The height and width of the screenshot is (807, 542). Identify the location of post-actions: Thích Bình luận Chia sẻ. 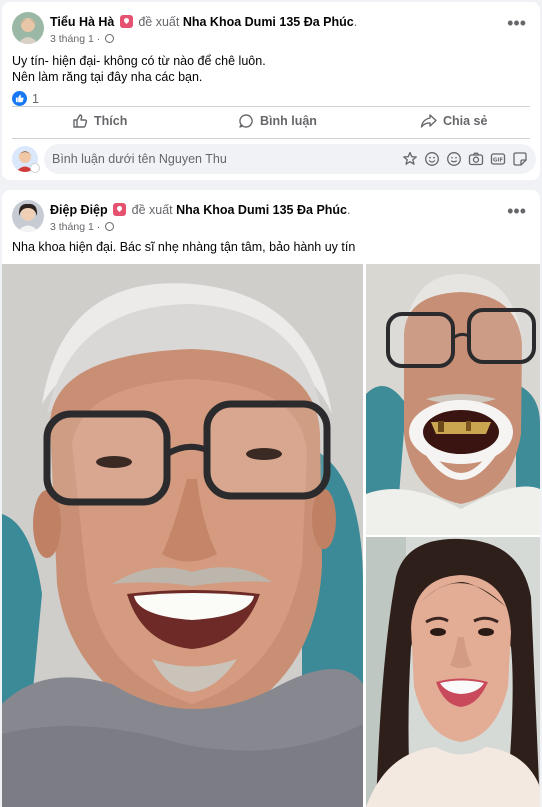
(271, 121).